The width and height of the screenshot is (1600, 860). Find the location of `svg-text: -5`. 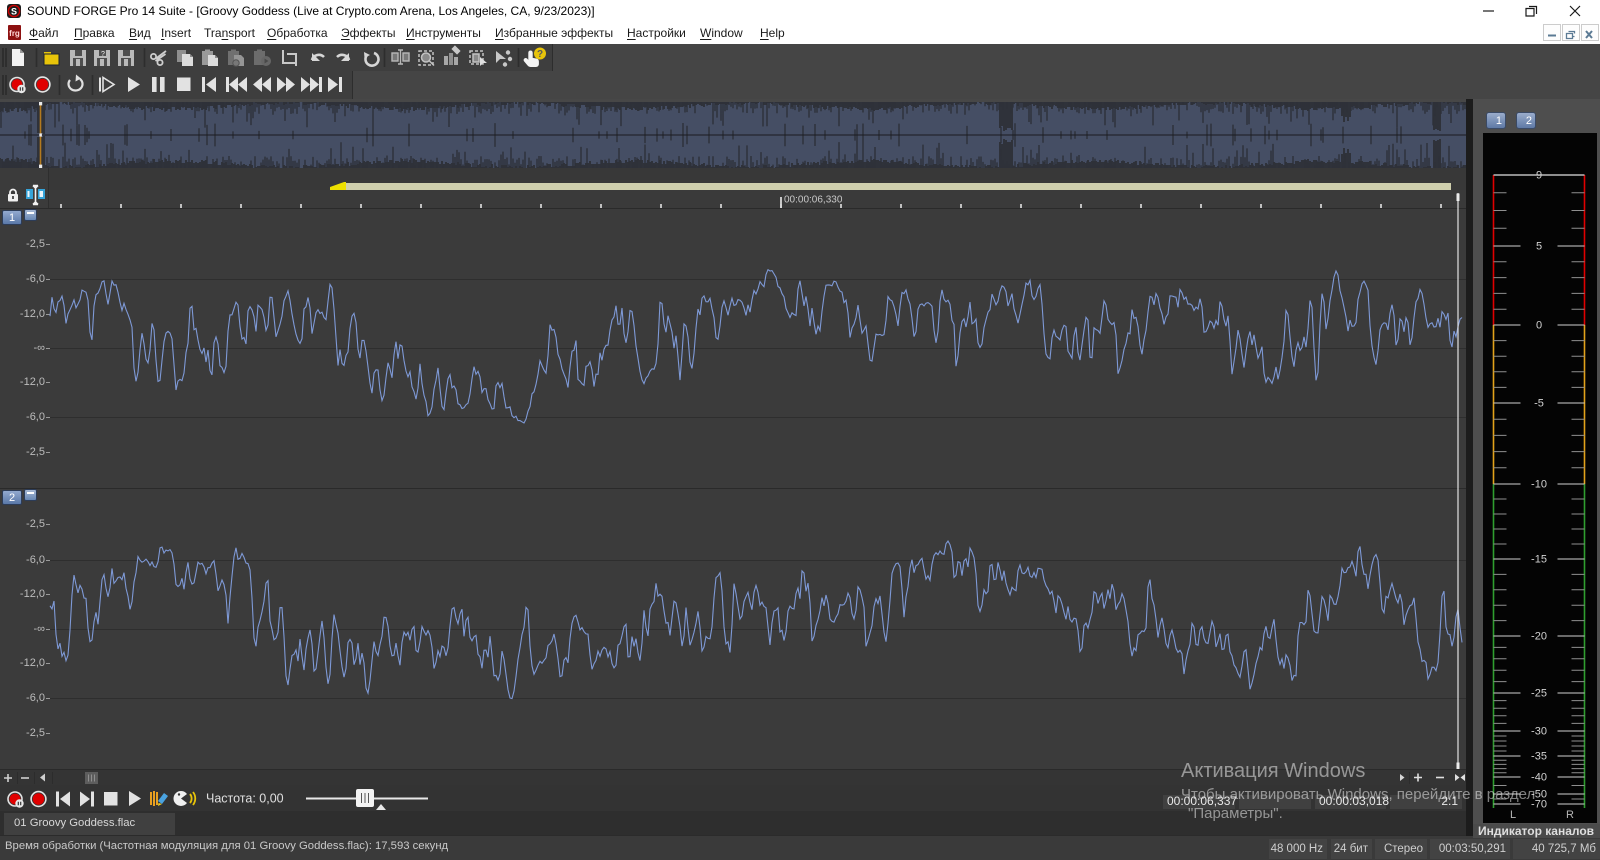

svg-text: -5 is located at coordinates (1539, 404).